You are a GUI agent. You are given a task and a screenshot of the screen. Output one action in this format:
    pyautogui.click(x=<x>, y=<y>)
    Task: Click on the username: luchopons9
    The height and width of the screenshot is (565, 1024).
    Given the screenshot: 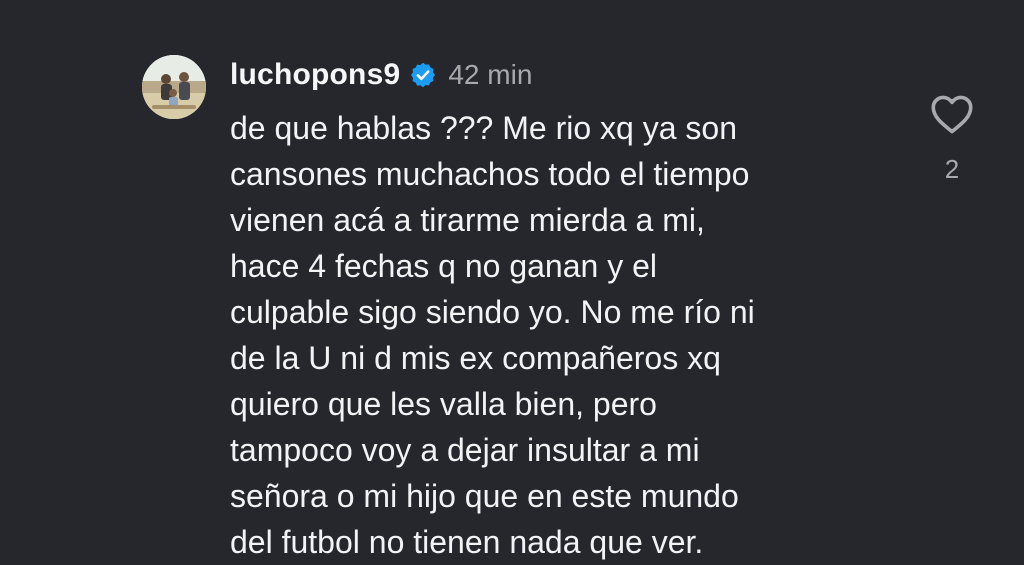 What is the action you would take?
    pyautogui.click(x=315, y=75)
    